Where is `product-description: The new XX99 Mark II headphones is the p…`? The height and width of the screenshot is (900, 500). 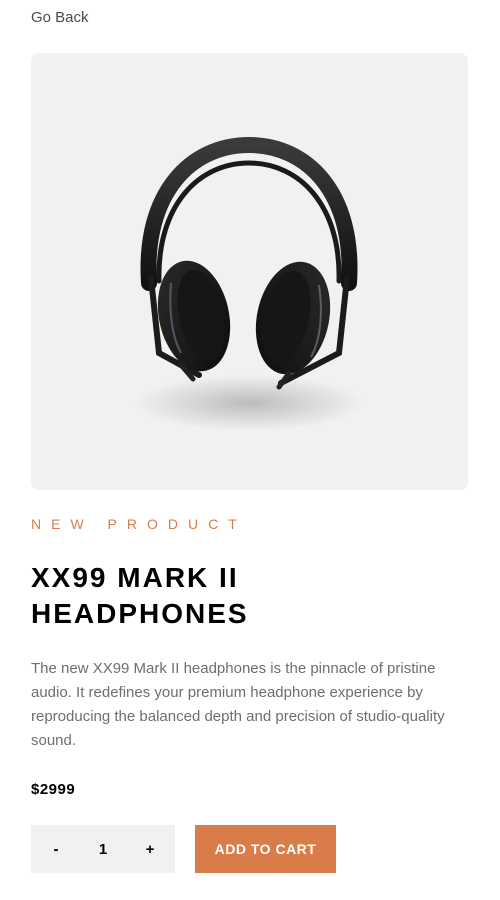
product-description: The new XX99 Mark II headphones is the p… is located at coordinates (238, 704).